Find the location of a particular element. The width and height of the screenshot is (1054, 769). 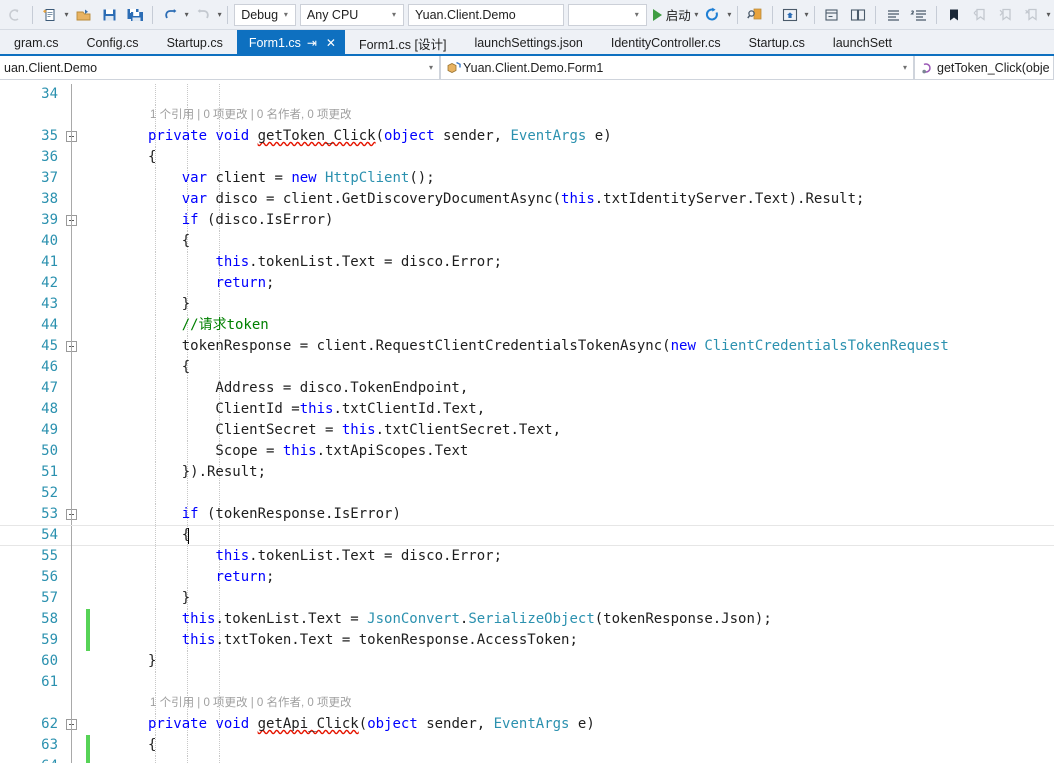

code-line: 37 var client = new HttpClient(); is located at coordinates (527, 178).